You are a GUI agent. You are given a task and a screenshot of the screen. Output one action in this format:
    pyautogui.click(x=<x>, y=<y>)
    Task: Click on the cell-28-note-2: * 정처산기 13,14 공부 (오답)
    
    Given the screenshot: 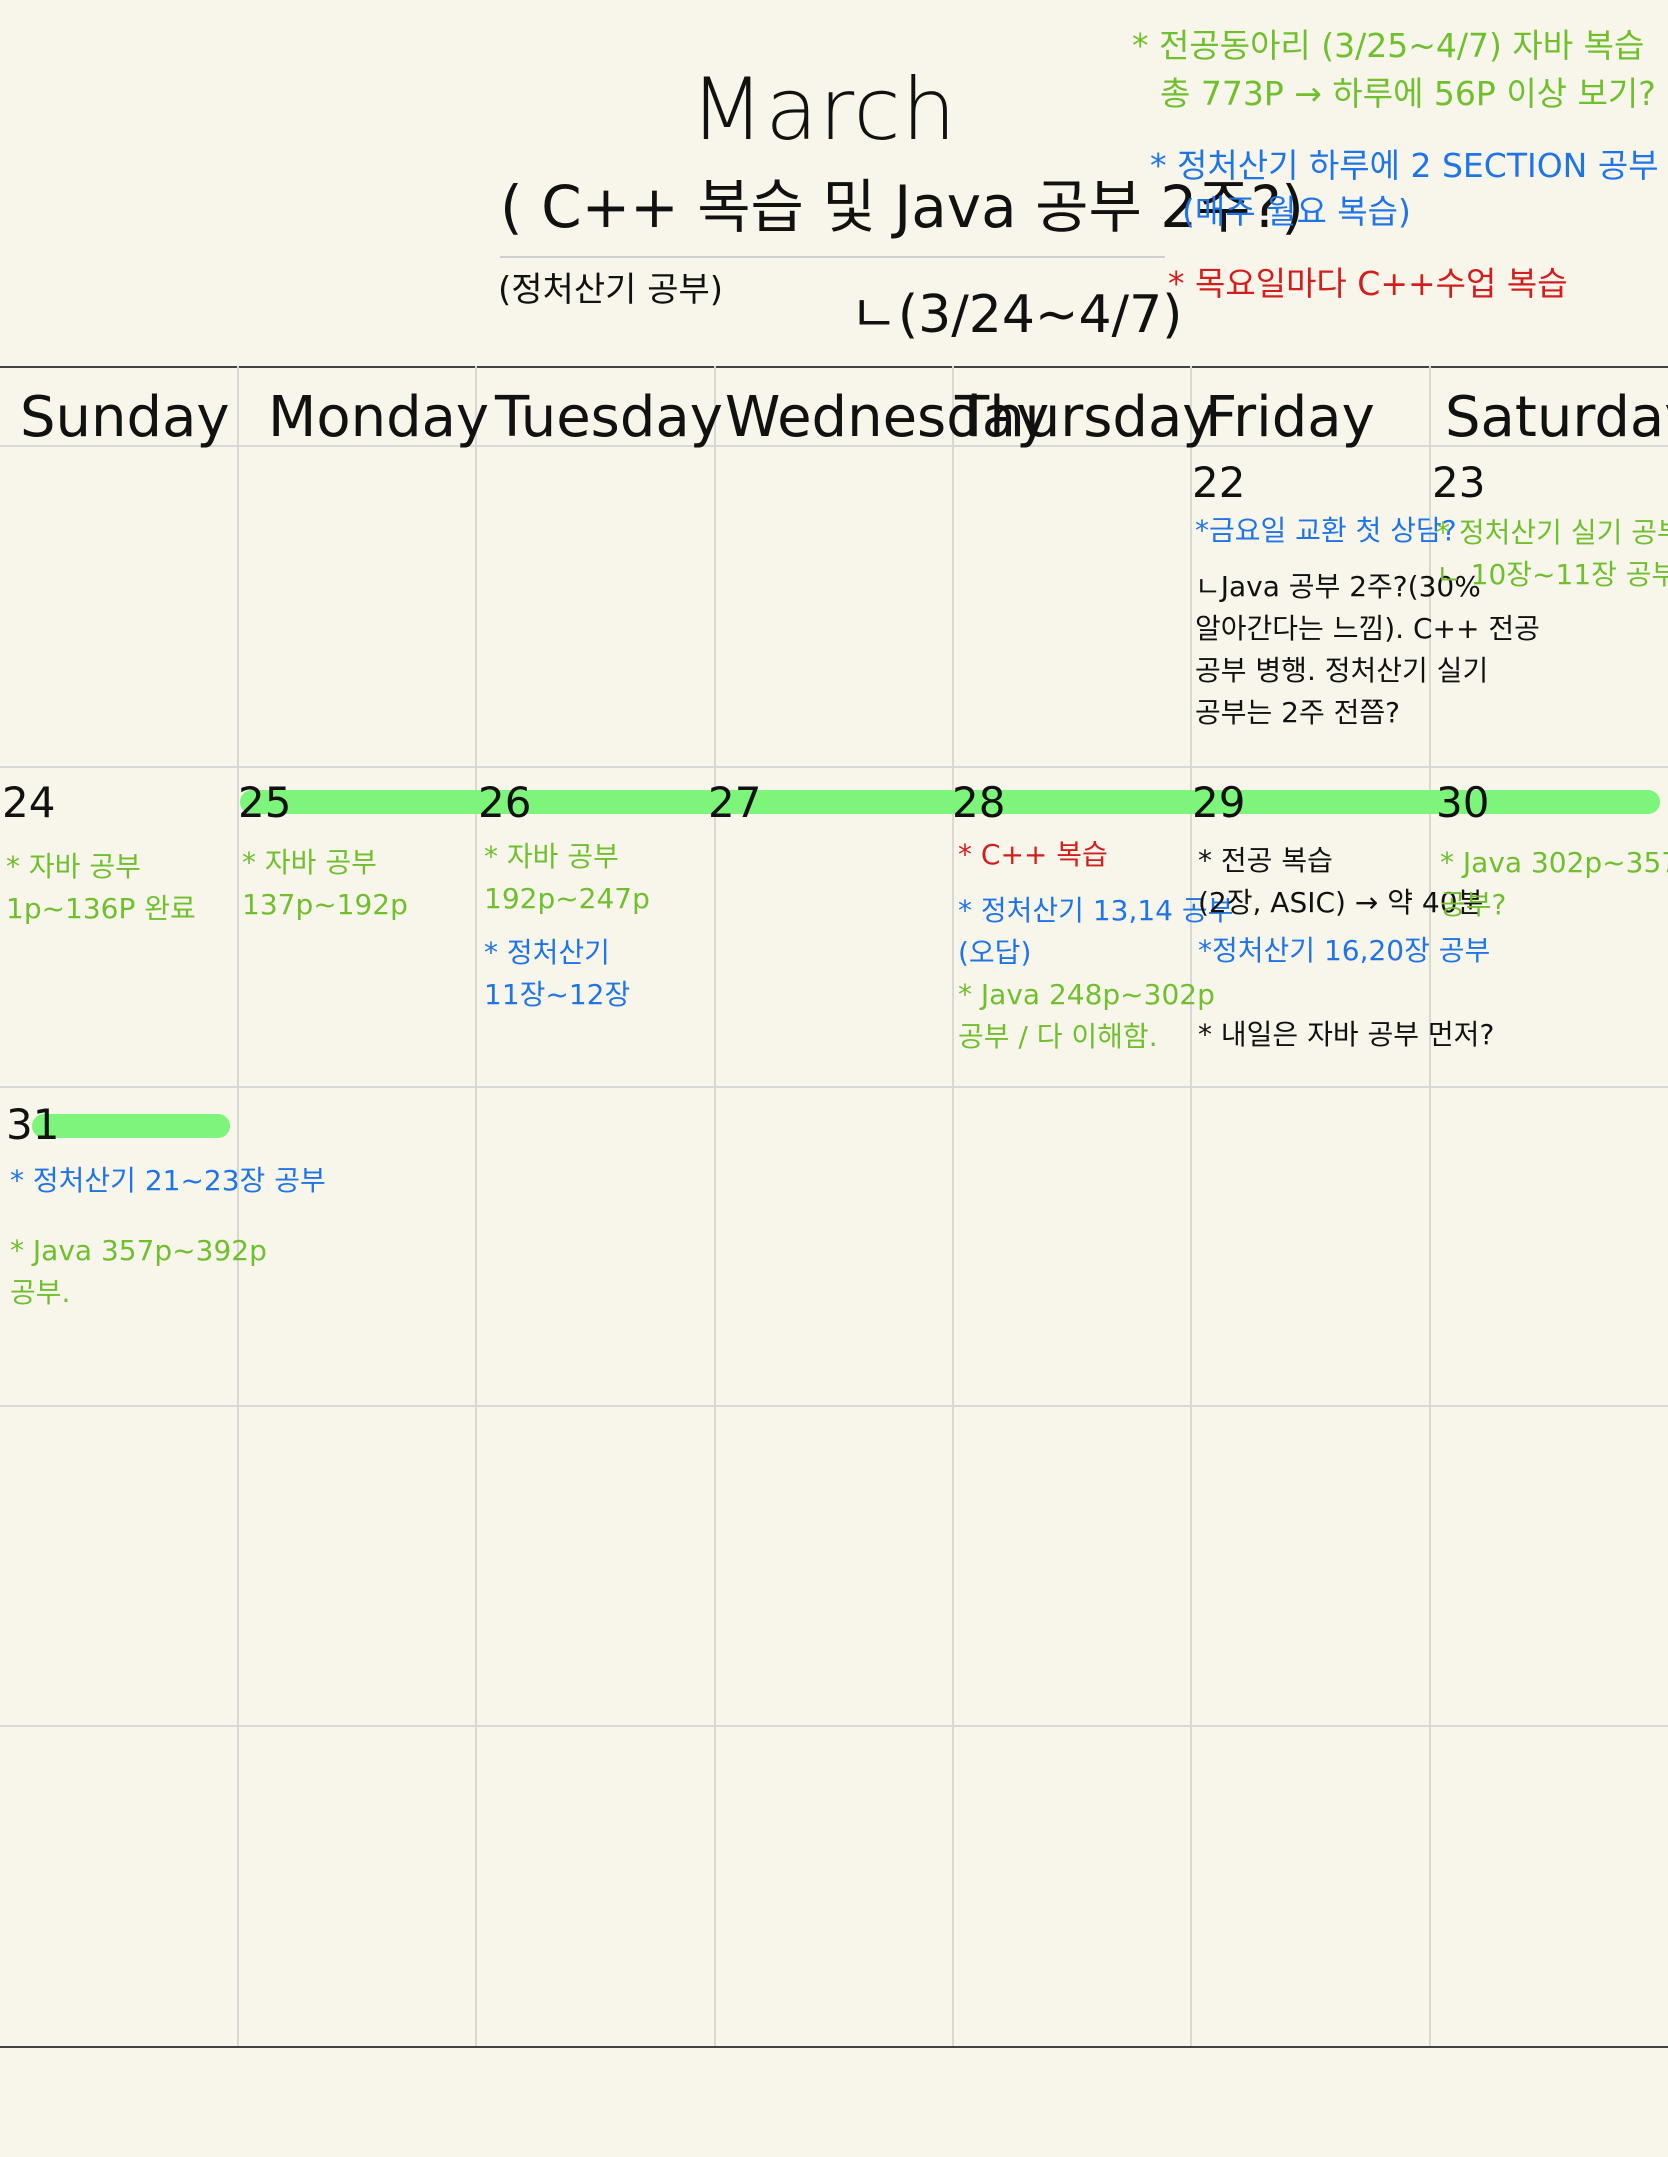 What is the action you would take?
    pyautogui.click(x=1096, y=931)
    